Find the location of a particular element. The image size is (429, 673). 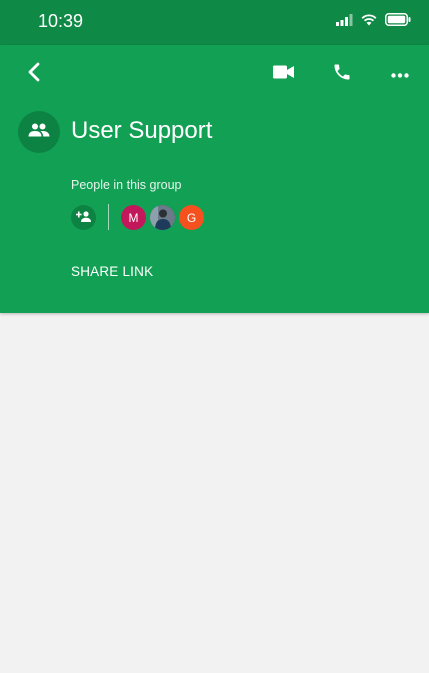

back-arrow-icon is located at coordinates (34, 74).